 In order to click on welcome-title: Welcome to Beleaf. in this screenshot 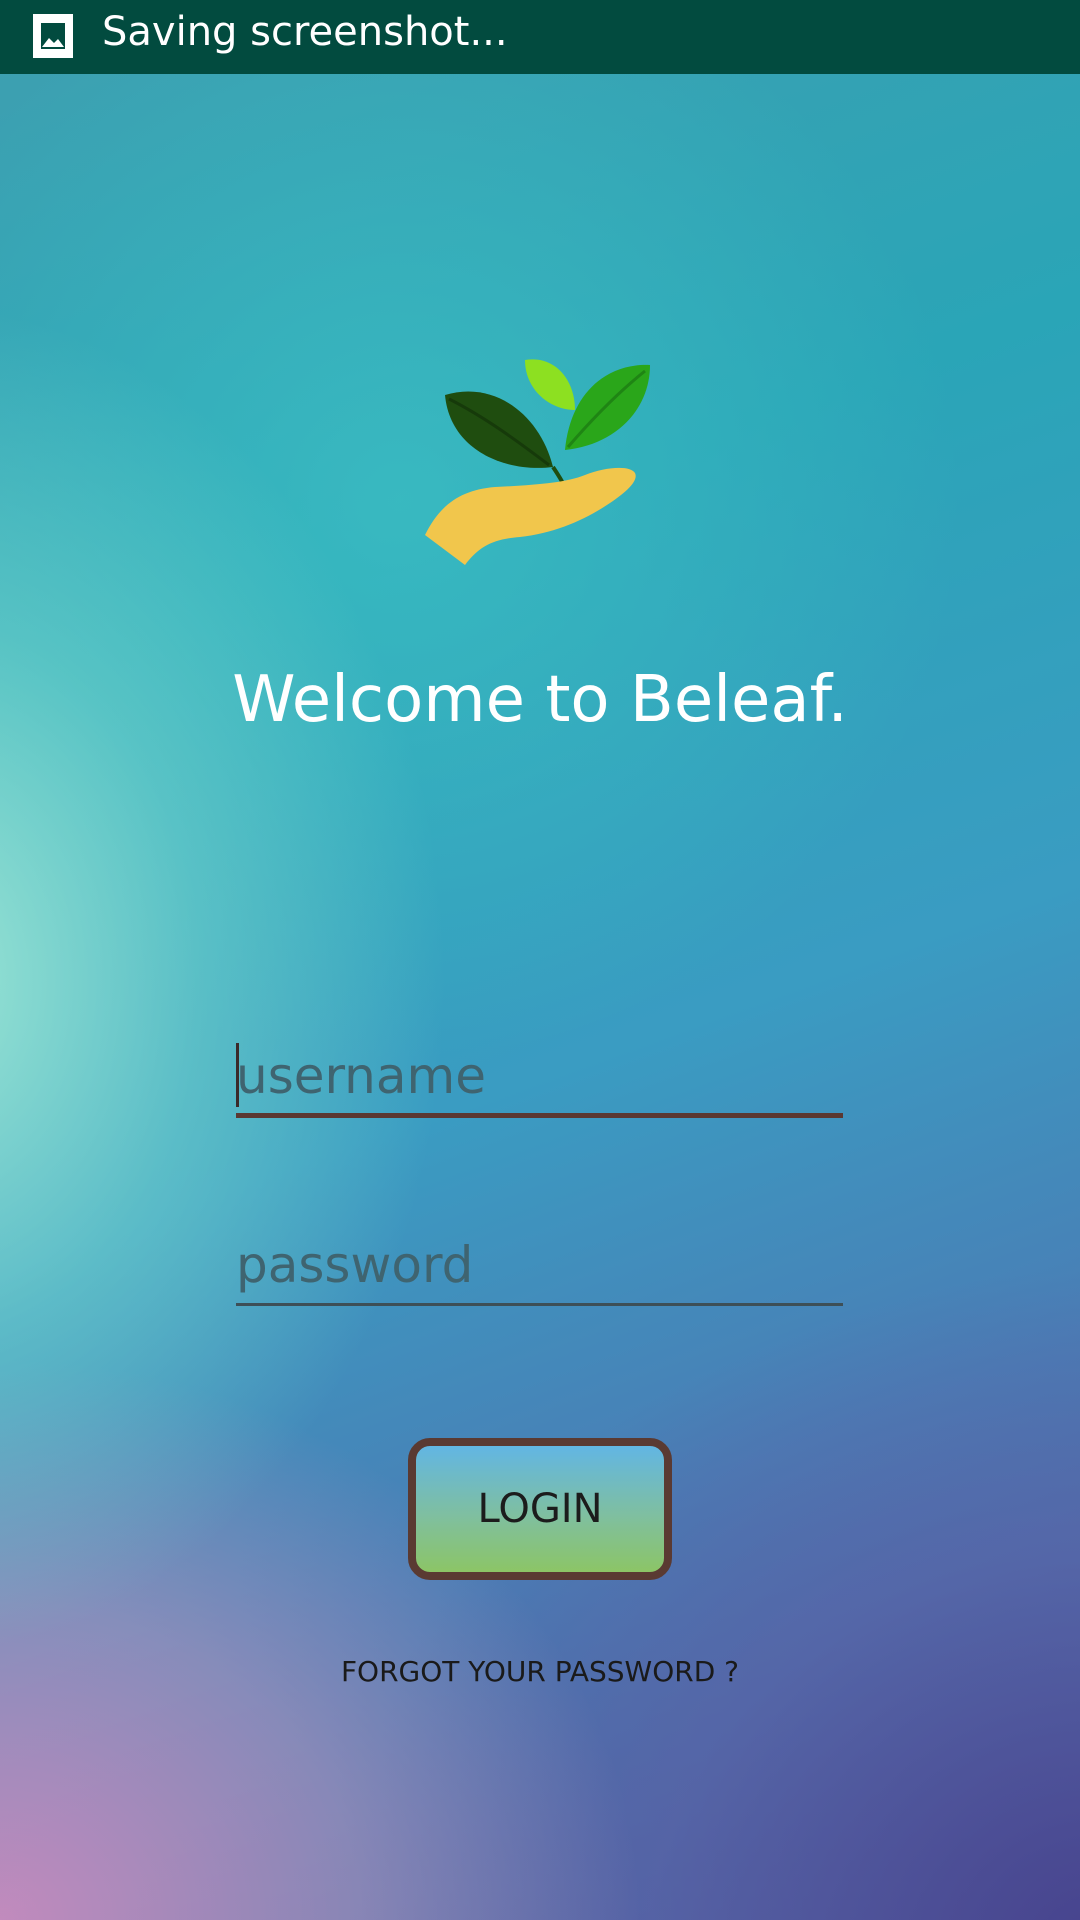, I will do `click(540, 700)`.